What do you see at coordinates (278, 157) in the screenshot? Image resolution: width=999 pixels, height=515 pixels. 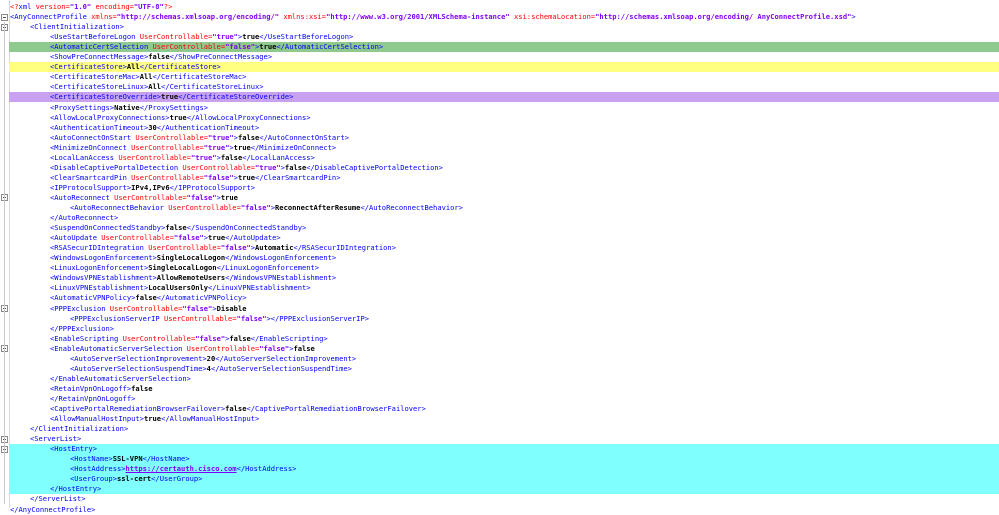 I see `code-token: </LocalLanAccess>` at bounding box center [278, 157].